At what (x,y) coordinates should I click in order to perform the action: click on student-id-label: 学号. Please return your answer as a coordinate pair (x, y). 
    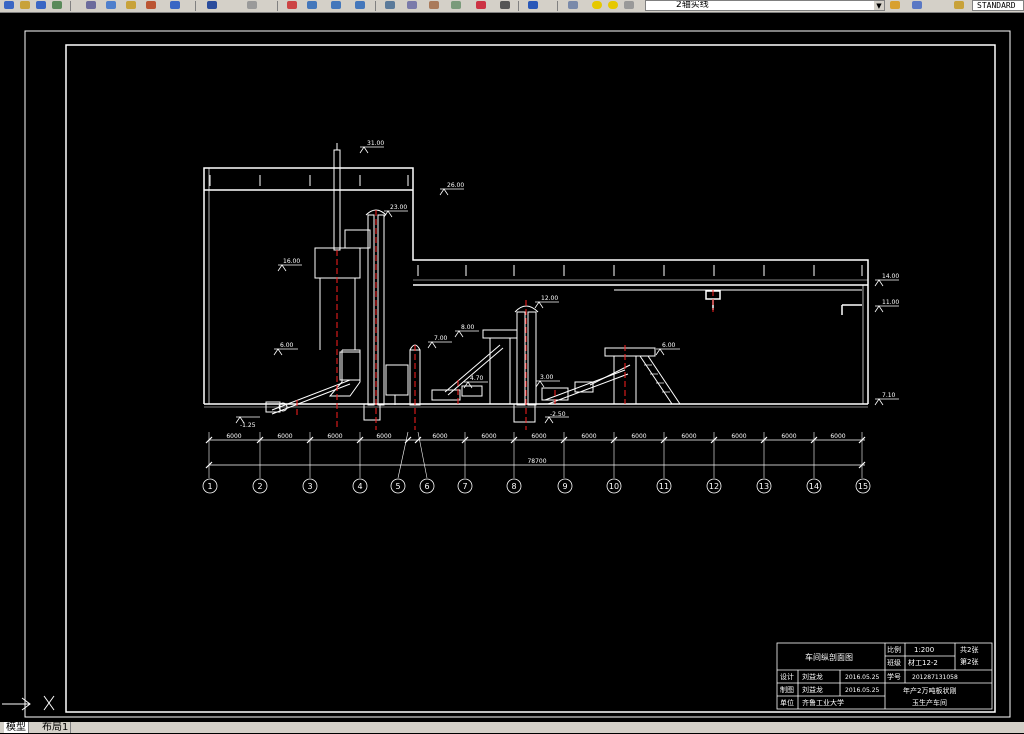
    Looking at the image, I should click on (894, 676).